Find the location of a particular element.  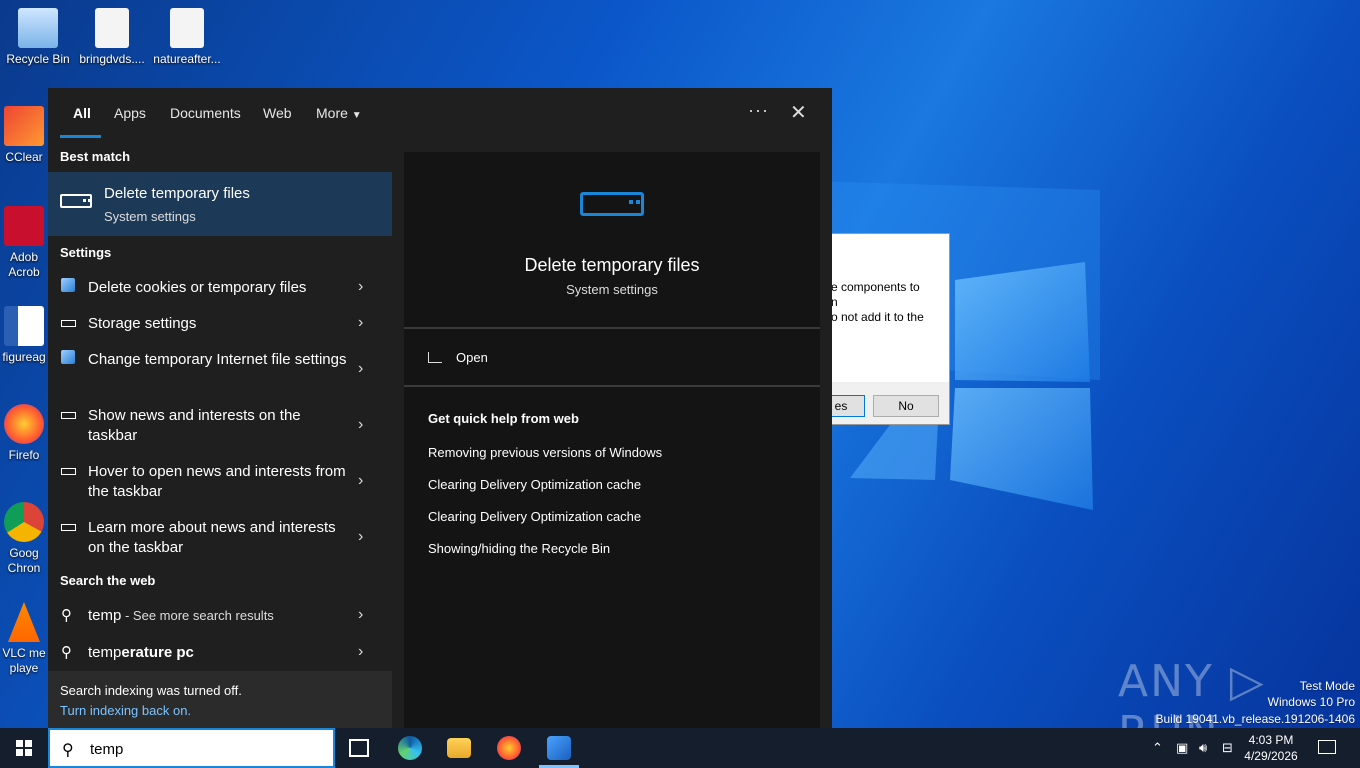

more-options-button: ··· is located at coordinates (758, 110).